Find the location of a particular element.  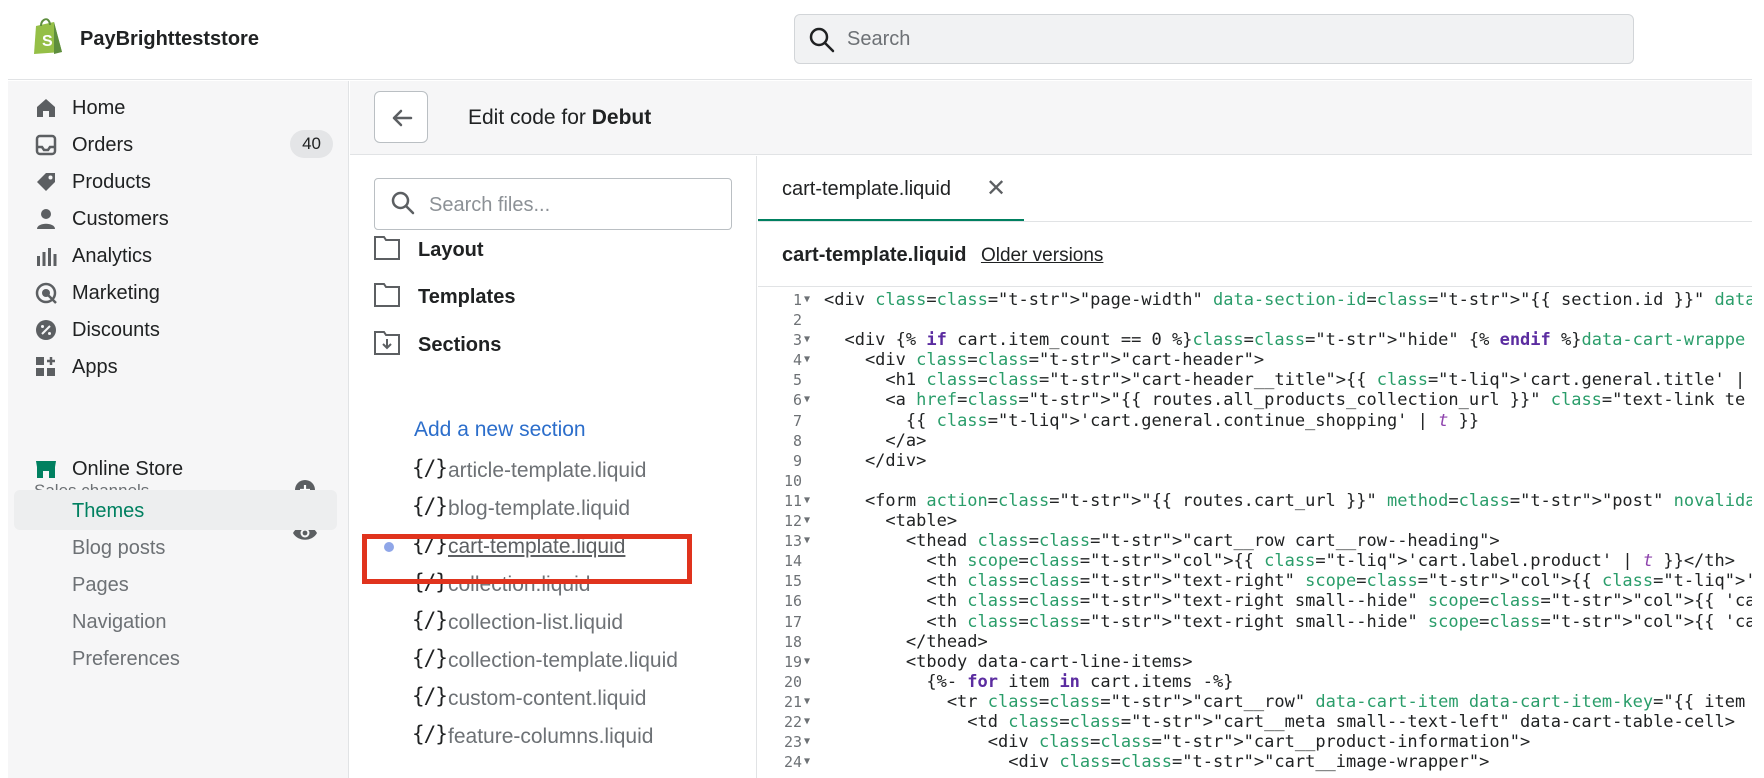

line-number: 6 is located at coordinates (797, 400).